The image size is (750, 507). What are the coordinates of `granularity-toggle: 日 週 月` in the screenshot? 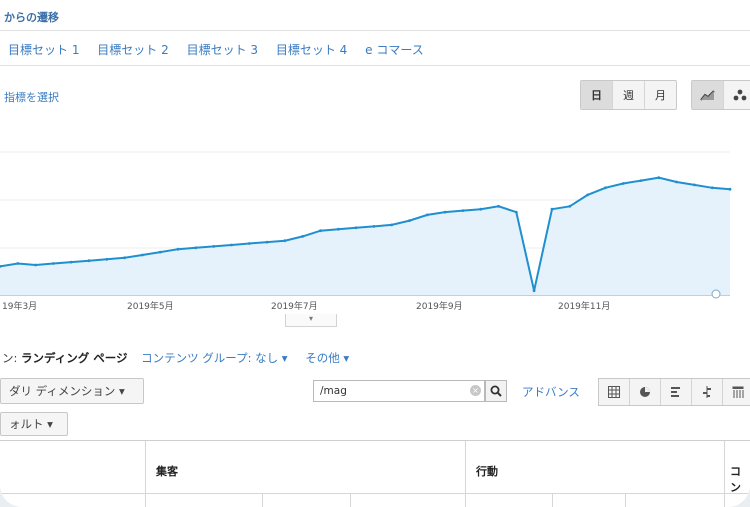 It's located at (628, 95).